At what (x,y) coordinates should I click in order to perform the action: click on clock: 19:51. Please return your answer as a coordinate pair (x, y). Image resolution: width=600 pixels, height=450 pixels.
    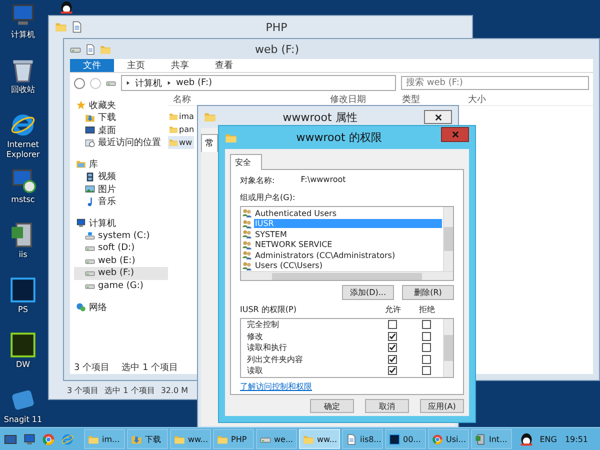
    Looking at the image, I should click on (576, 439).